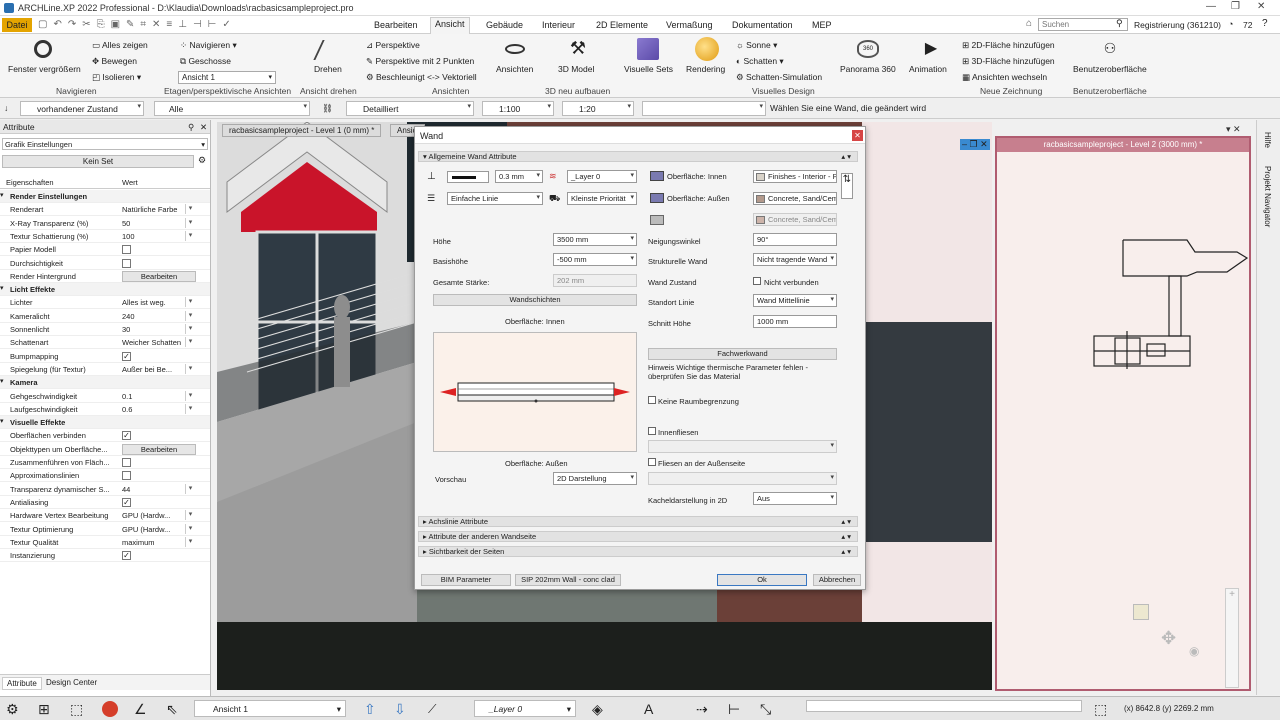  Describe the element at coordinates (602, 198) in the screenshot. I see `priority-select: Kleinste Priorität ▾` at that location.